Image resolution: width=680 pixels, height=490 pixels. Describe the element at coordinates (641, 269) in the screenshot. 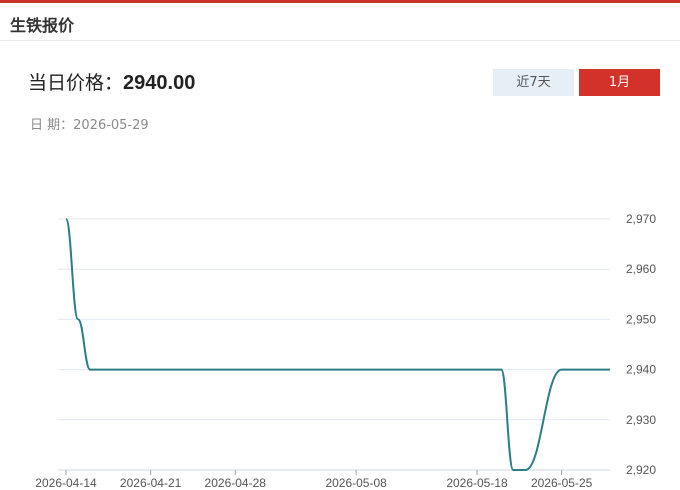

I see `y-tick-label: 2,960` at that location.